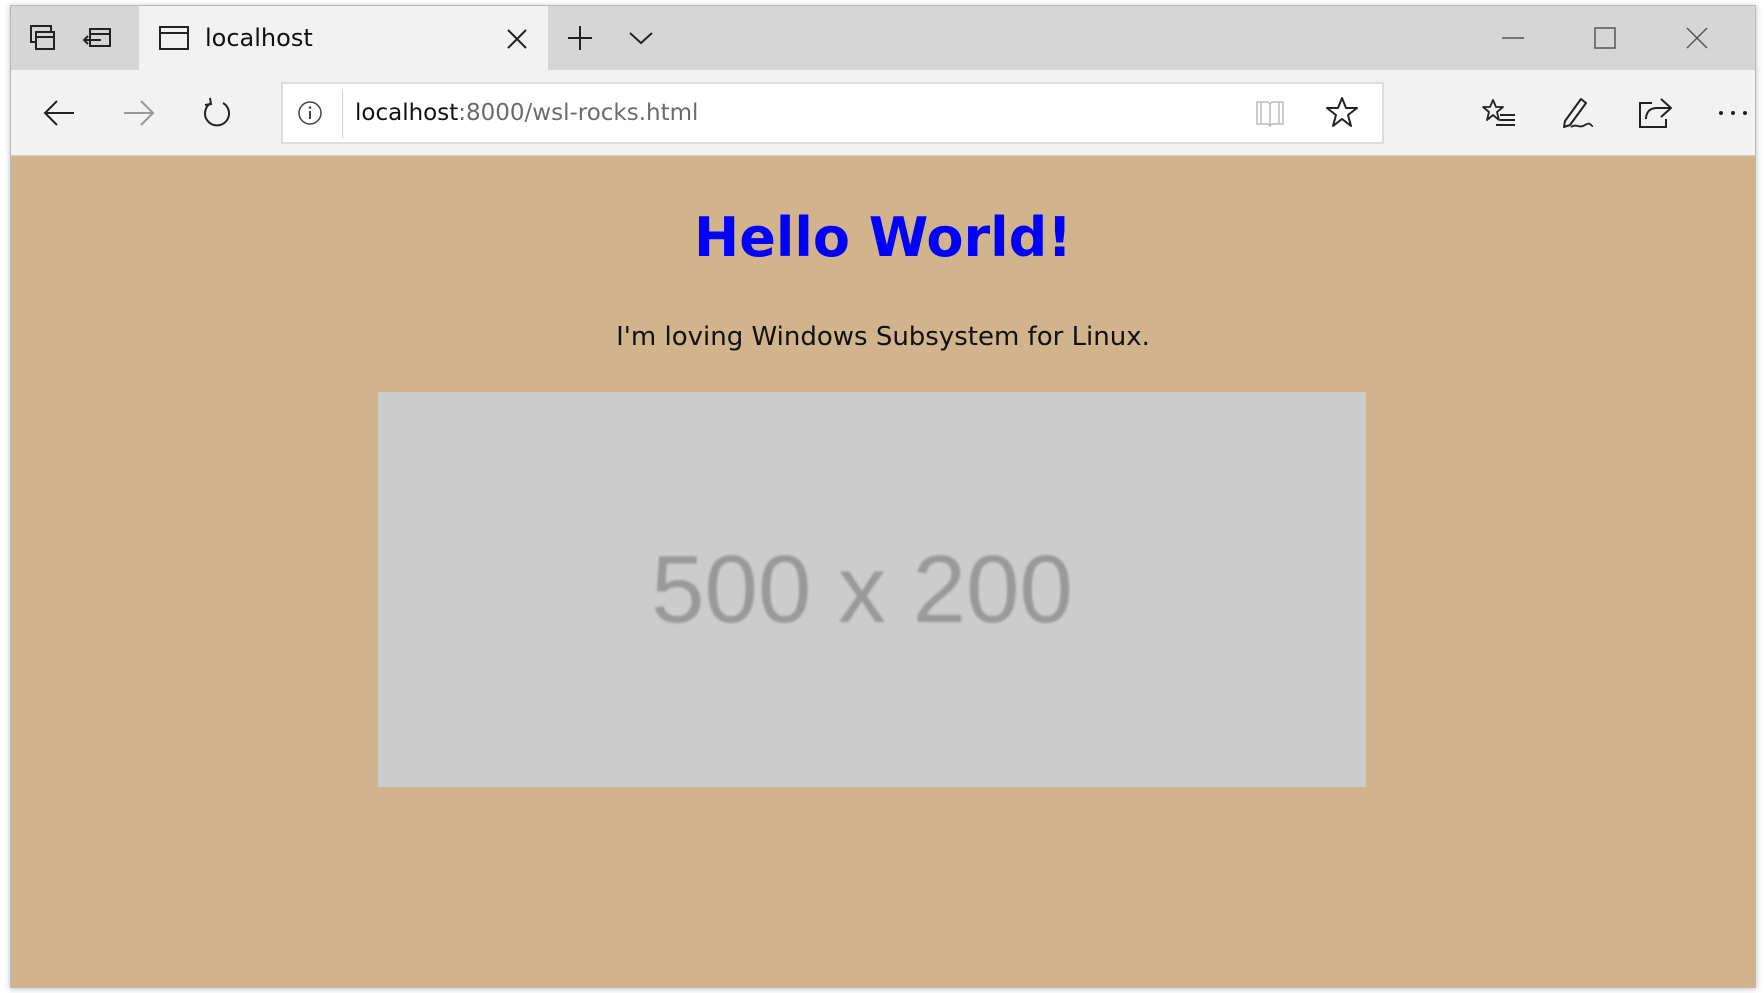  I want to click on info-icon, so click(310, 115).